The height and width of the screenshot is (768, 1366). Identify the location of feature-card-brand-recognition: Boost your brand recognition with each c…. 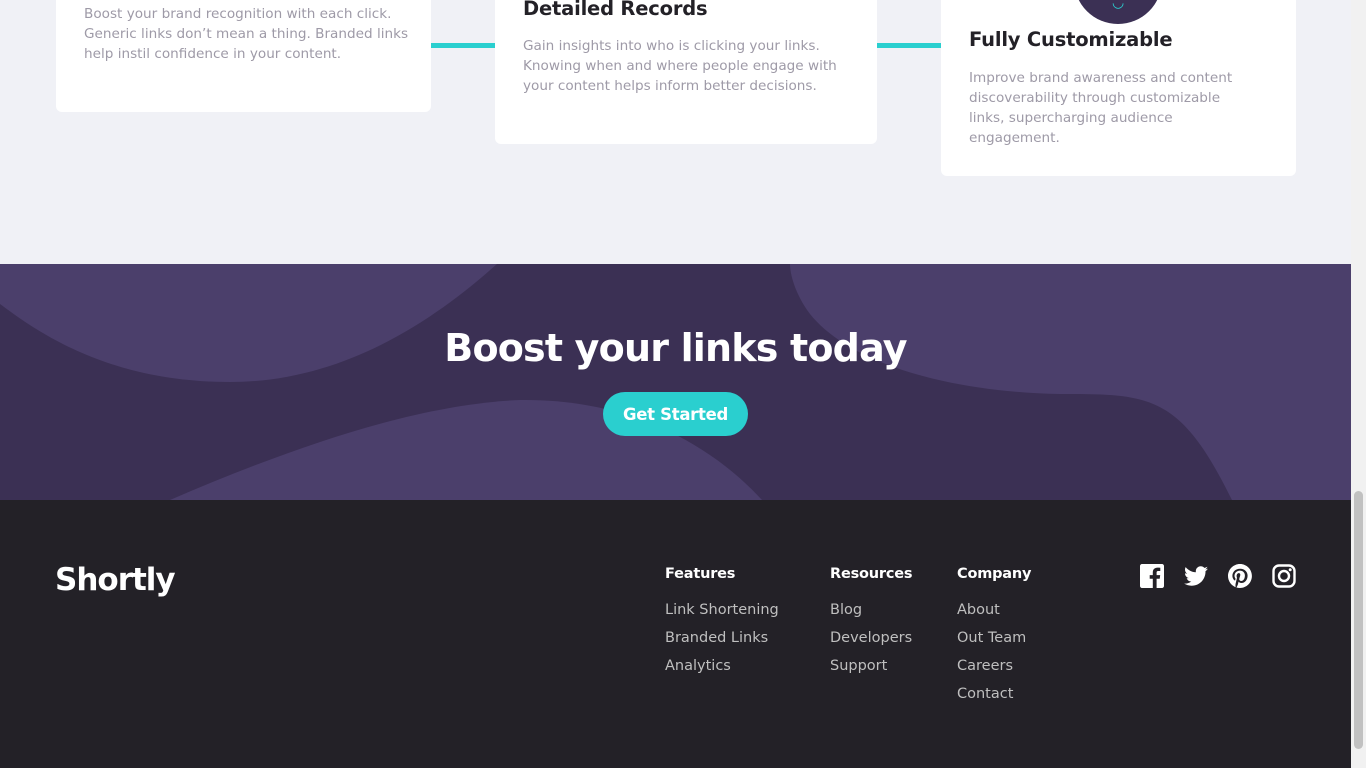
(243, 56).